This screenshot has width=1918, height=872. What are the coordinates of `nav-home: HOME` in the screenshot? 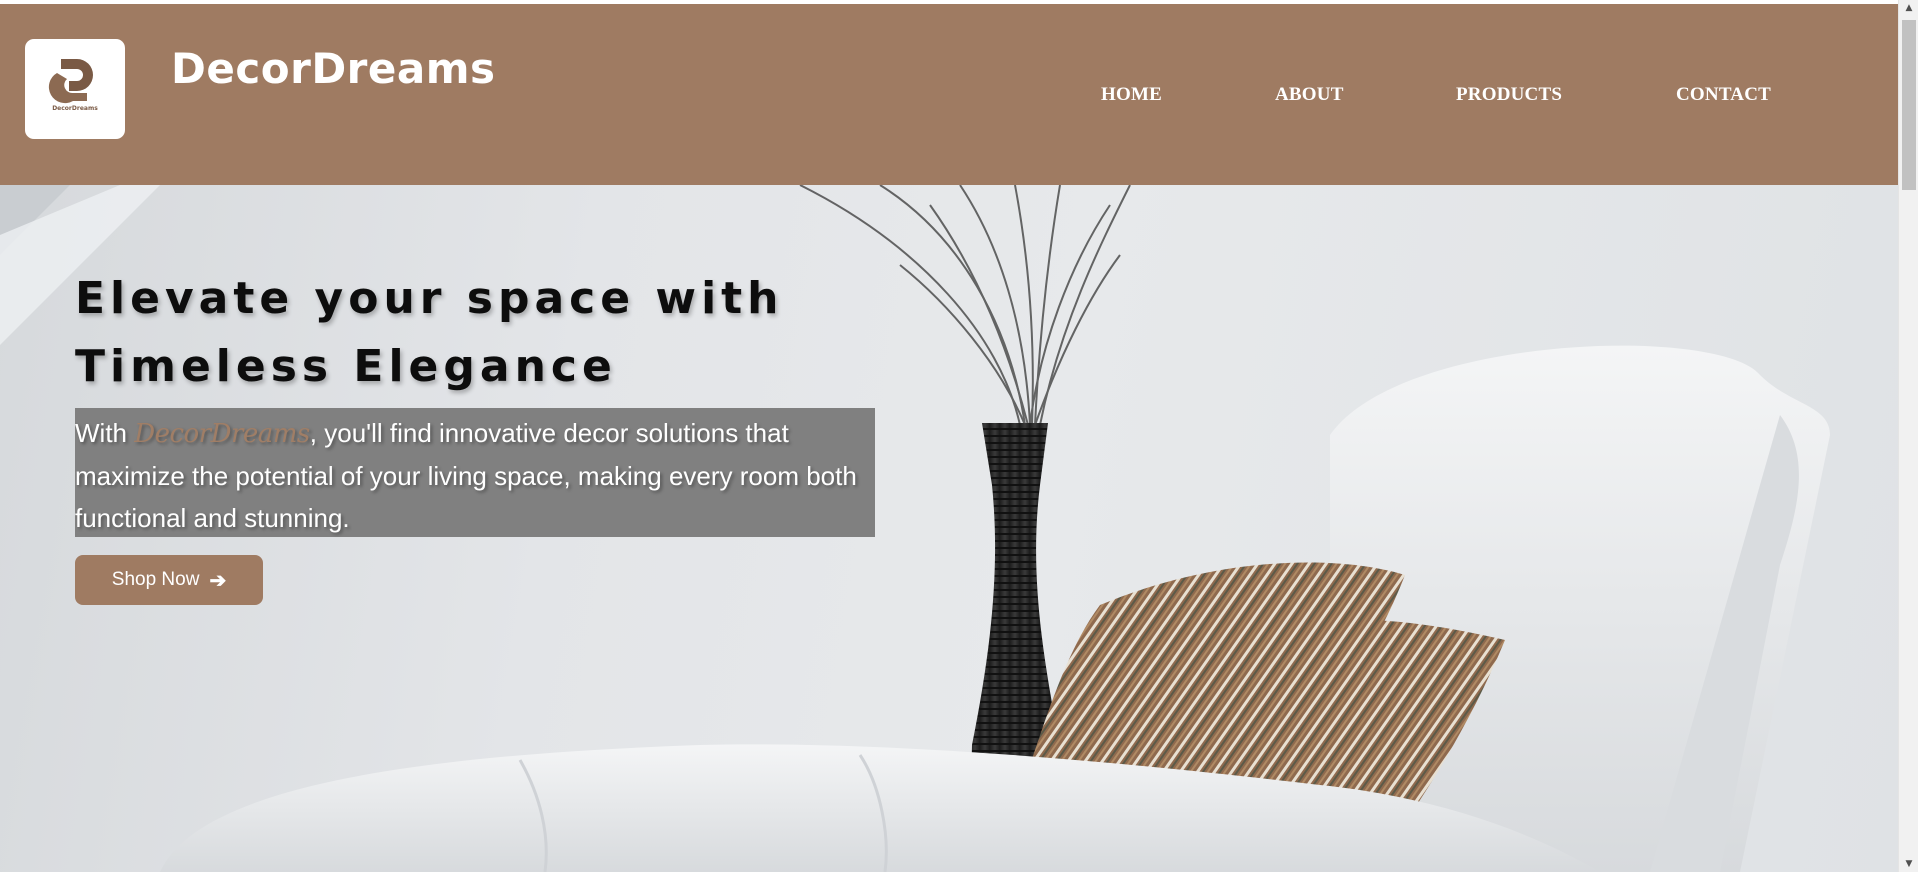 It's located at (1131, 95).